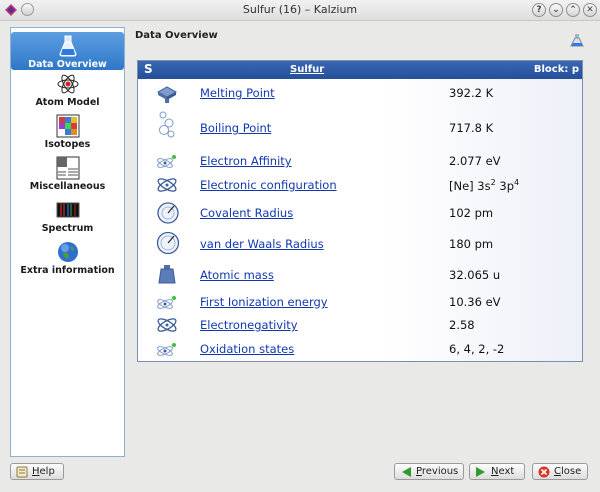 This screenshot has height=492, width=600. I want to click on electronic-configuration-icon, so click(167, 185).